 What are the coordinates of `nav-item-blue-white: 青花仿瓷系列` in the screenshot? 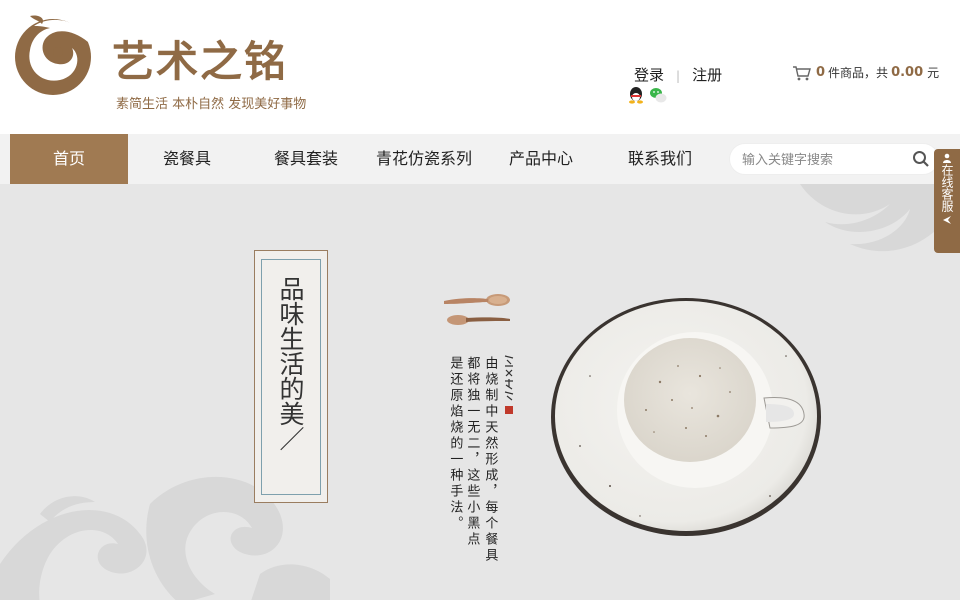 It's located at (424, 159).